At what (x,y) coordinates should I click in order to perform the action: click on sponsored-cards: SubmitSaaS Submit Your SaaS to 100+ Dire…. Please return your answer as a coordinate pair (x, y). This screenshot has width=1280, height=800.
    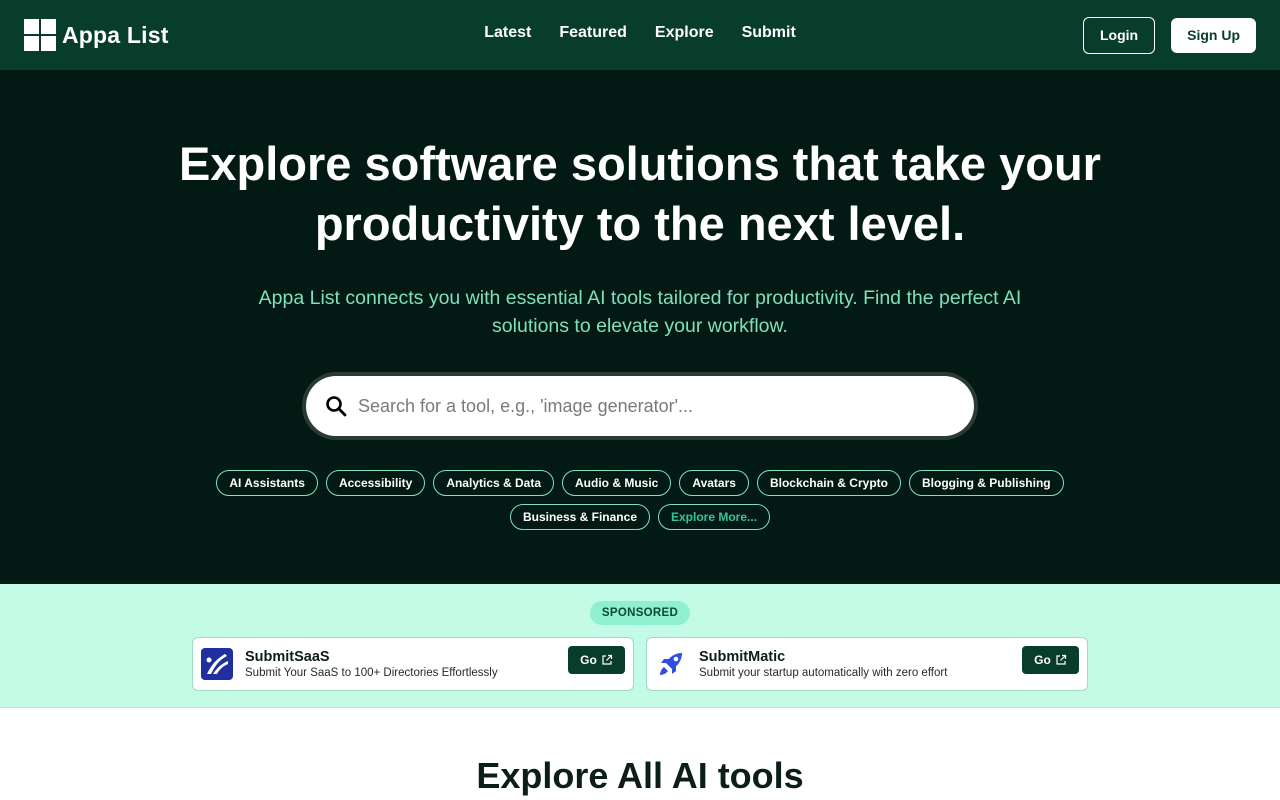
    Looking at the image, I should click on (640, 664).